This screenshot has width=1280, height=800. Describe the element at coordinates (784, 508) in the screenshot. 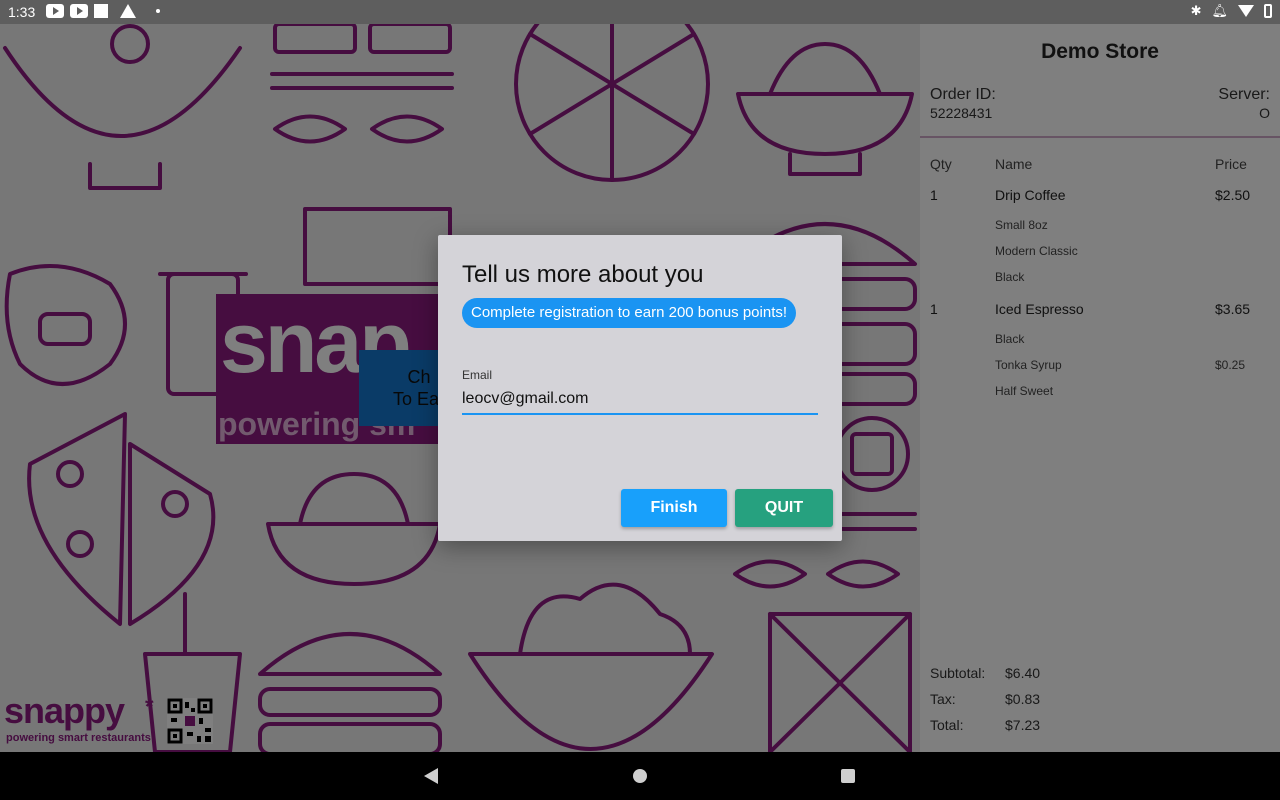

I see `quit-button: QUIT` at that location.